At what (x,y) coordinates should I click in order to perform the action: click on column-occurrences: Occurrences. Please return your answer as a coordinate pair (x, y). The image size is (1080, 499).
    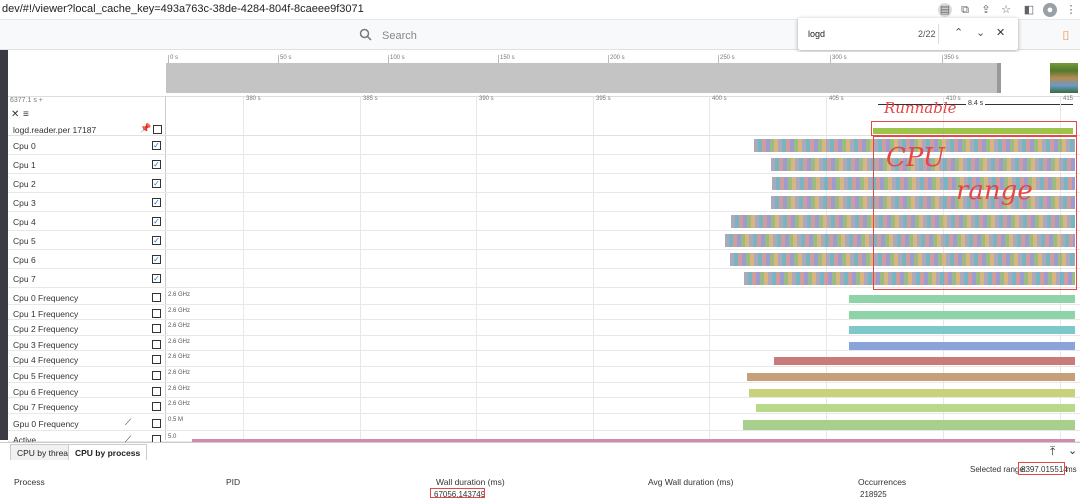
    Looking at the image, I should click on (882, 482).